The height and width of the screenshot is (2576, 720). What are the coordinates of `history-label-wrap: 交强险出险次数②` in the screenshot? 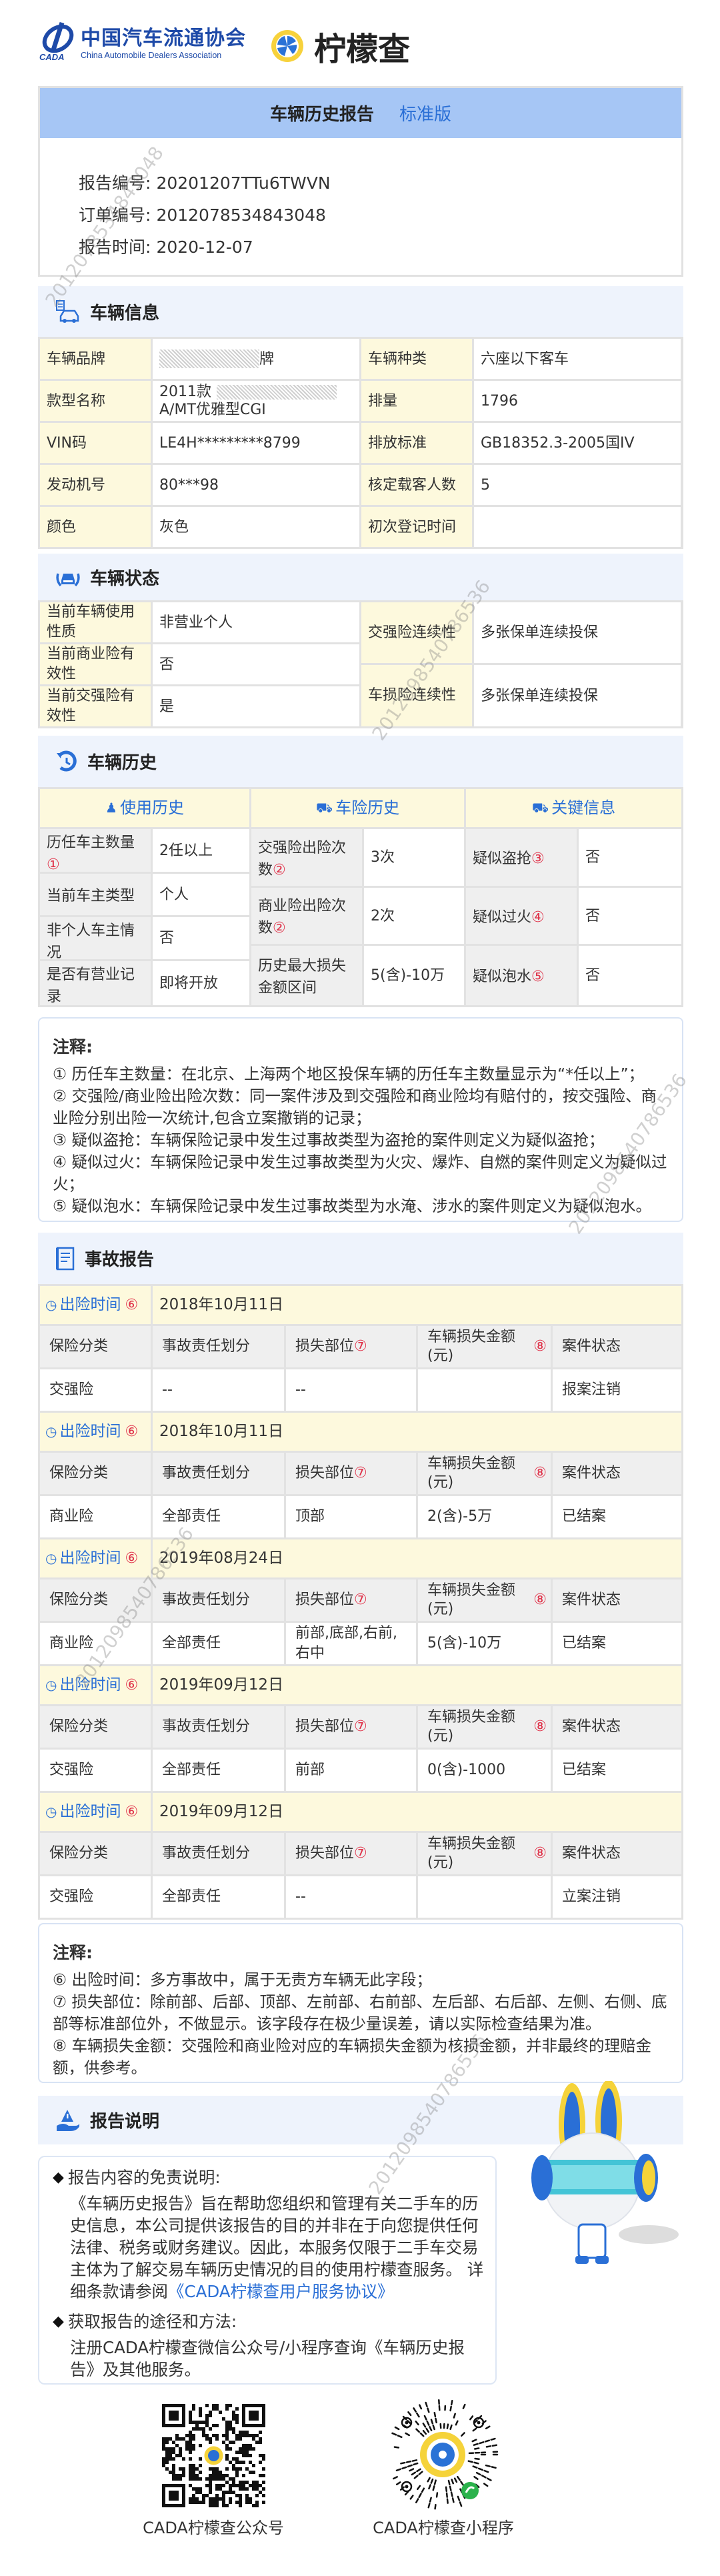 It's located at (306, 859).